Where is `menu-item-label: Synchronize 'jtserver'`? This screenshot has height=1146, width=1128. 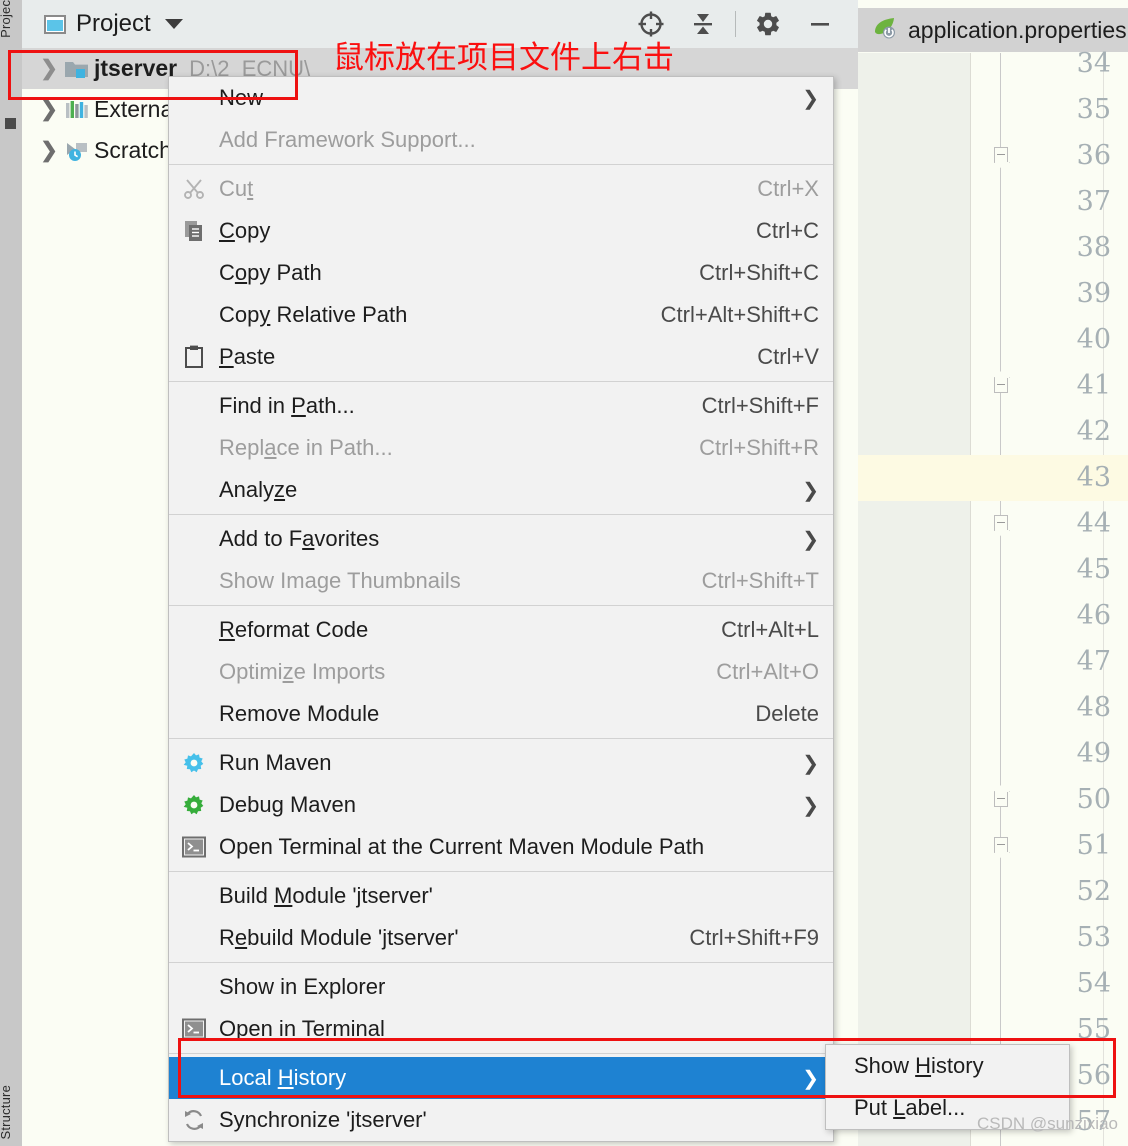
menu-item-label: Synchronize 'jtserver' is located at coordinates (323, 1119).